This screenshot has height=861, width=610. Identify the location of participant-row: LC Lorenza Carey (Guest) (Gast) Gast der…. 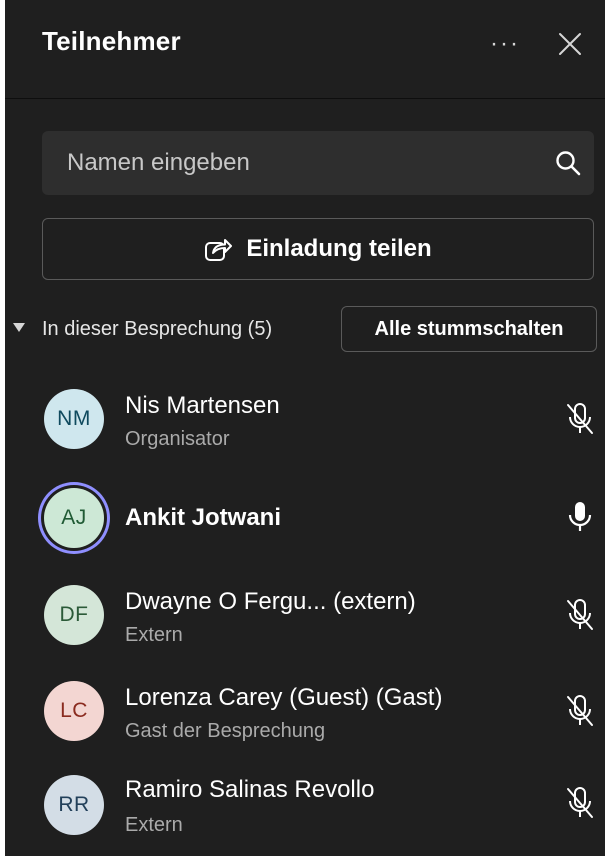
(305, 712).